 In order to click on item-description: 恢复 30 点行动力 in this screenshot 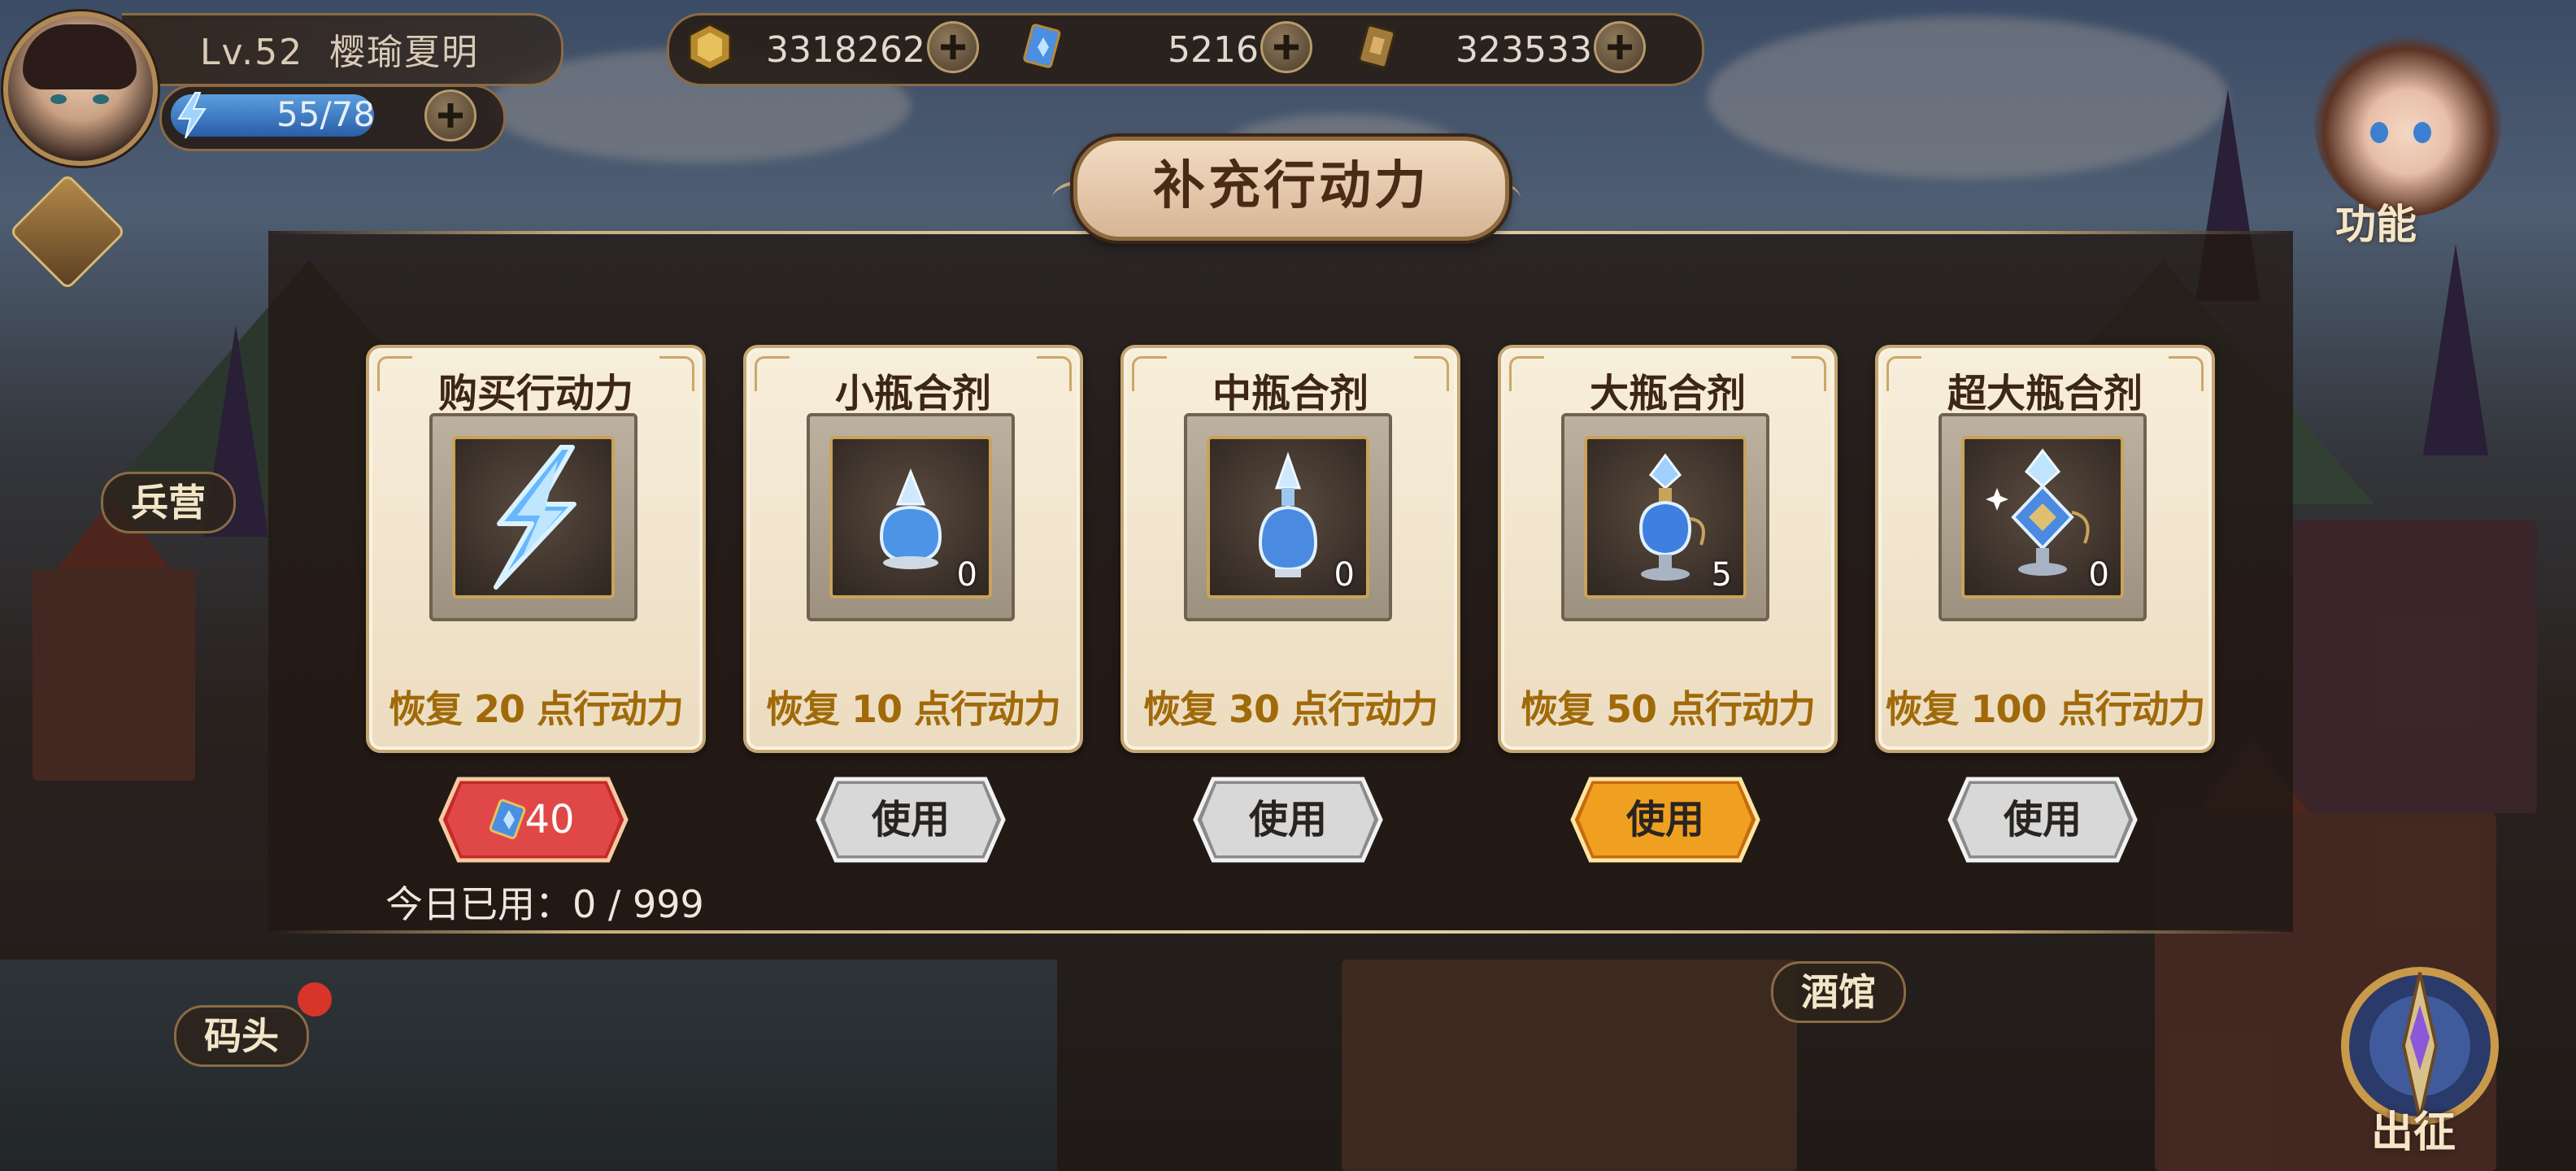, I will do `click(1290, 709)`.